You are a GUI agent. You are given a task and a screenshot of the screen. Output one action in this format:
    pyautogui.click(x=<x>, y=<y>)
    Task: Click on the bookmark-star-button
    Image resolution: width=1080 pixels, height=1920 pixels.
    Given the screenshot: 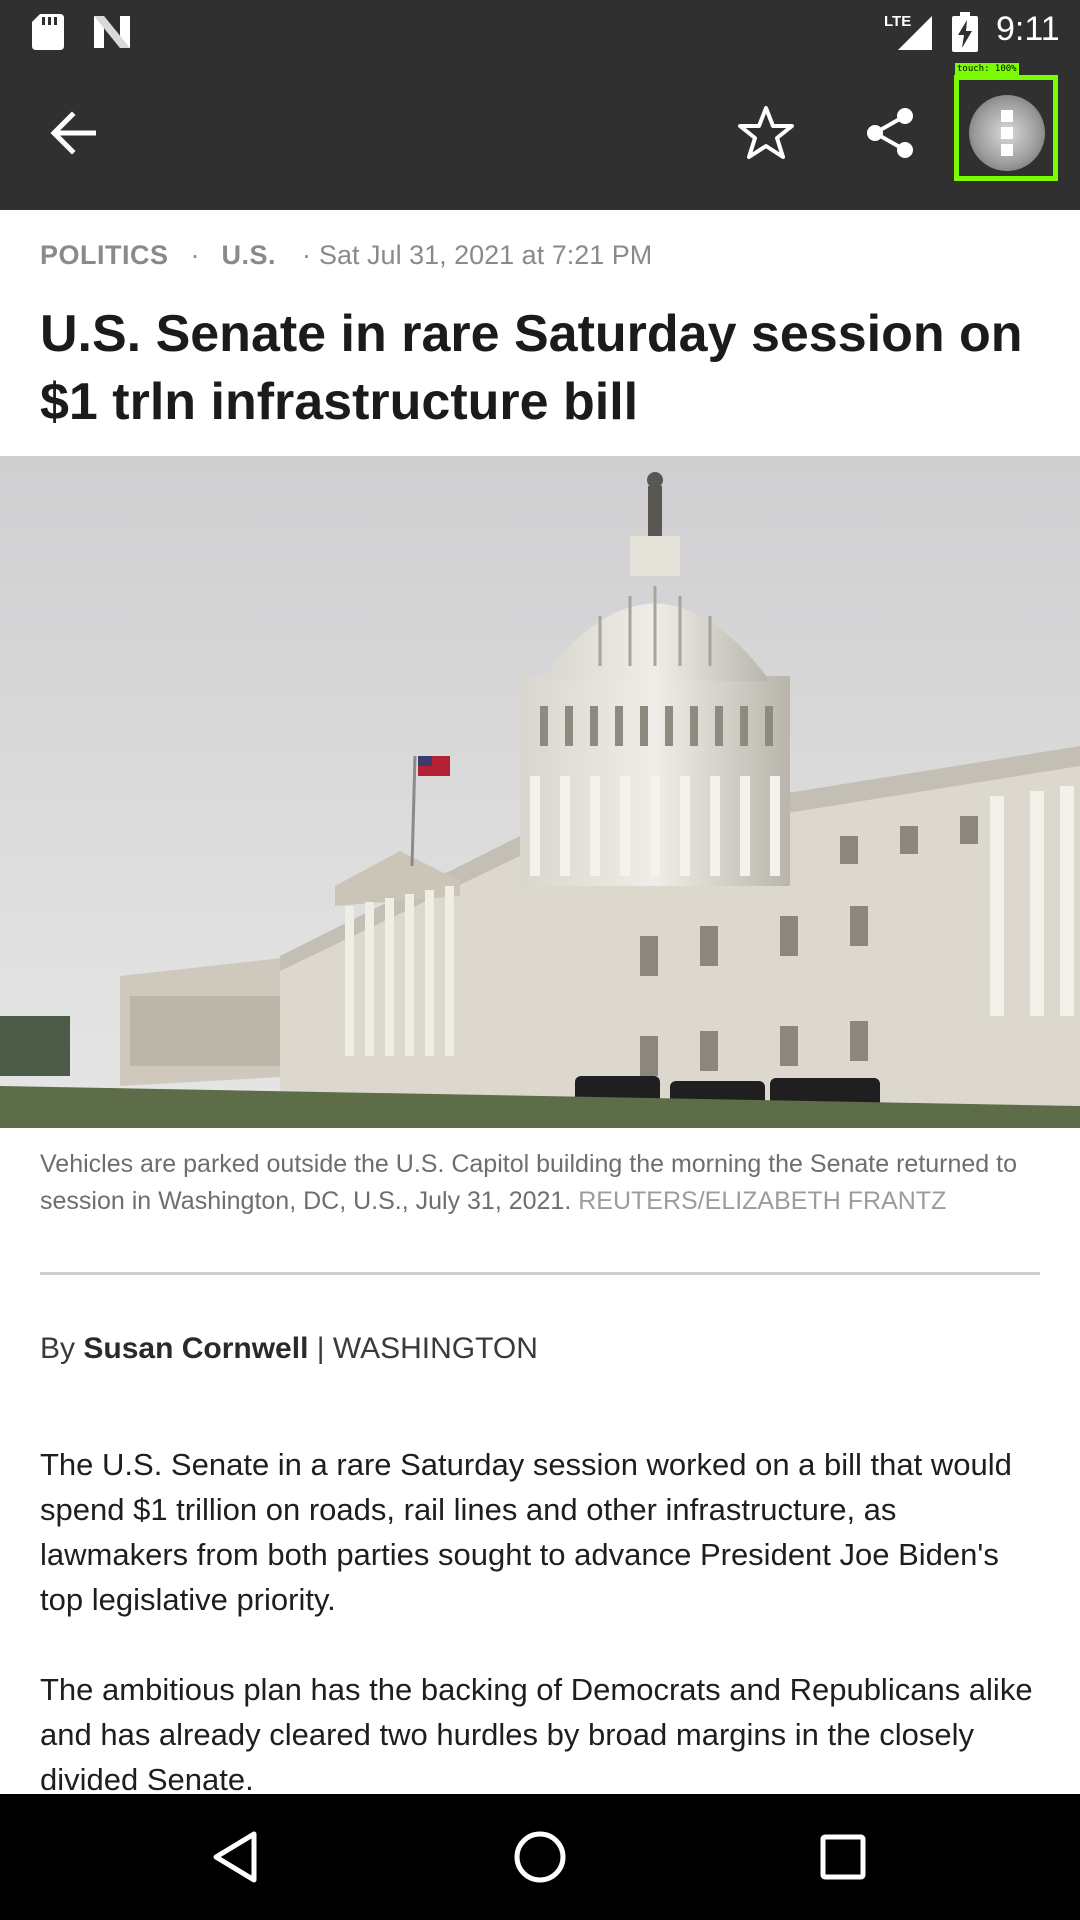 What is the action you would take?
    pyautogui.click(x=766, y=135)
    